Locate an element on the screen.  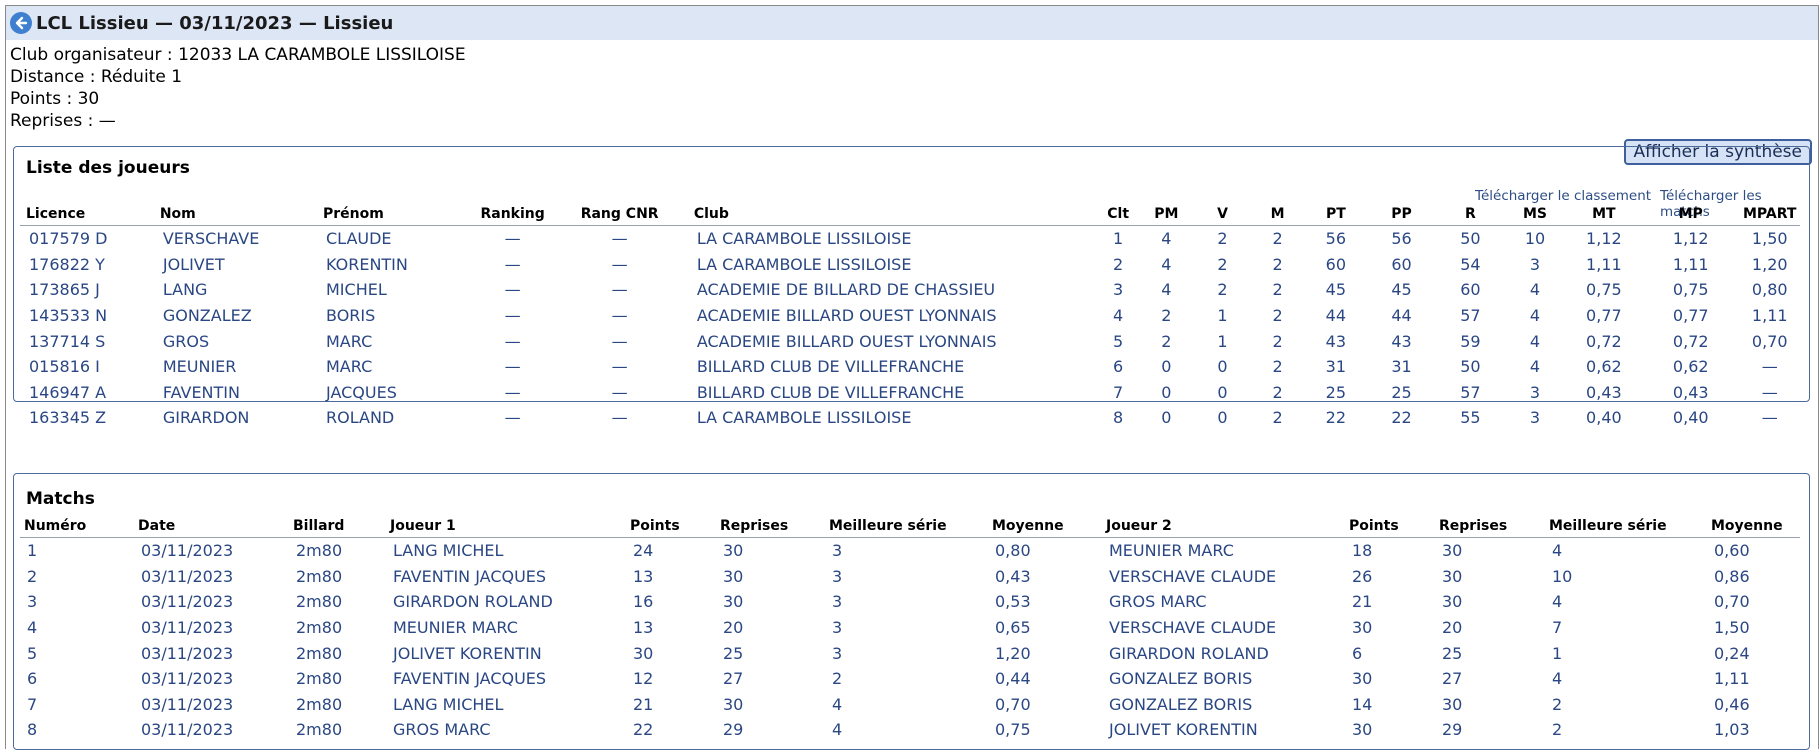
players-cell: LANG is located at coordinates (185, 290).